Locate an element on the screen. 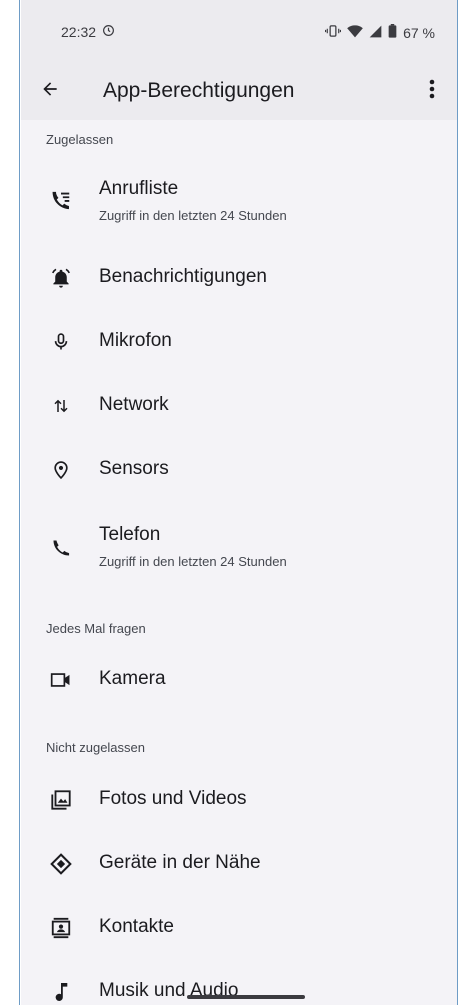 The image size is (475, 1005). arrow-back-icon is located at coordinates (50, 91).